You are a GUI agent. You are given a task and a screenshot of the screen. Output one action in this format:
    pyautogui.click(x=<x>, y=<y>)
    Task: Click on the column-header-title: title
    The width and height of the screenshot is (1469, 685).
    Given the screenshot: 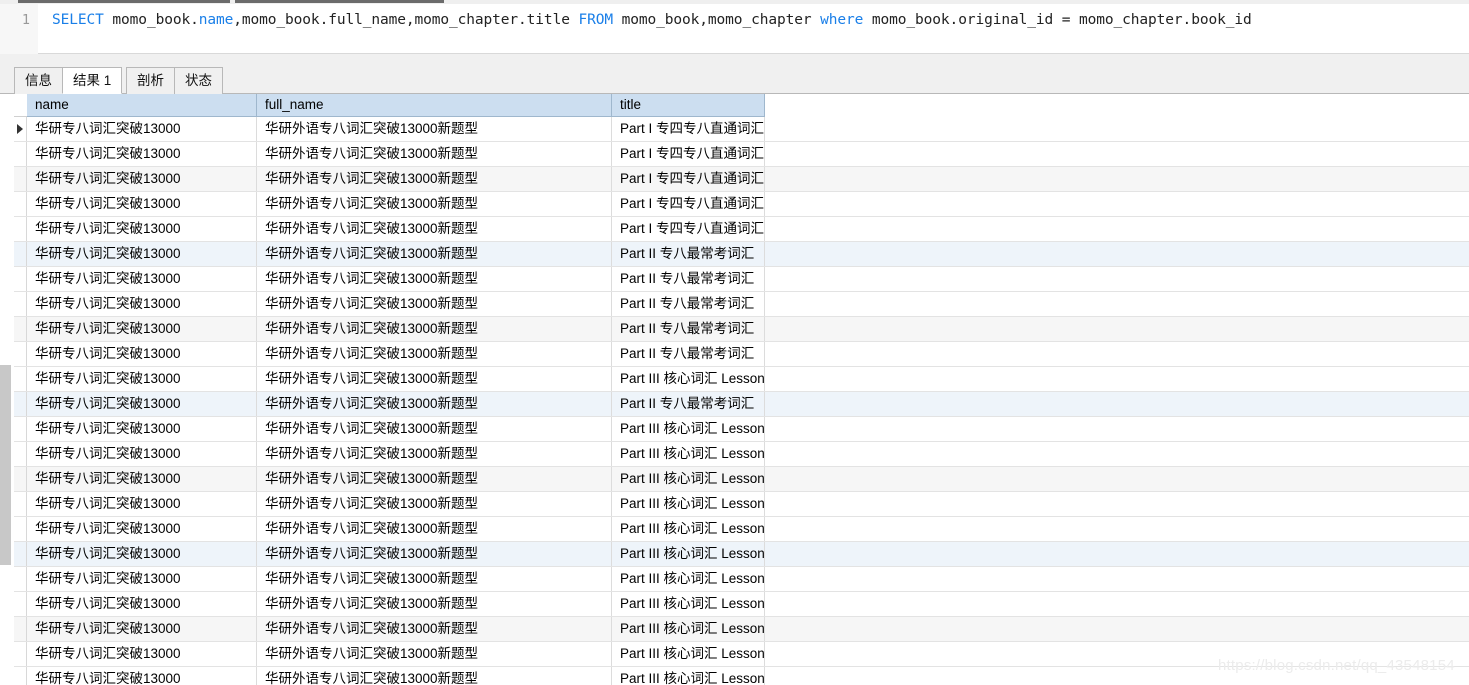 What is the action you would take?
    pyautogui.click(x=688, y=105)
    